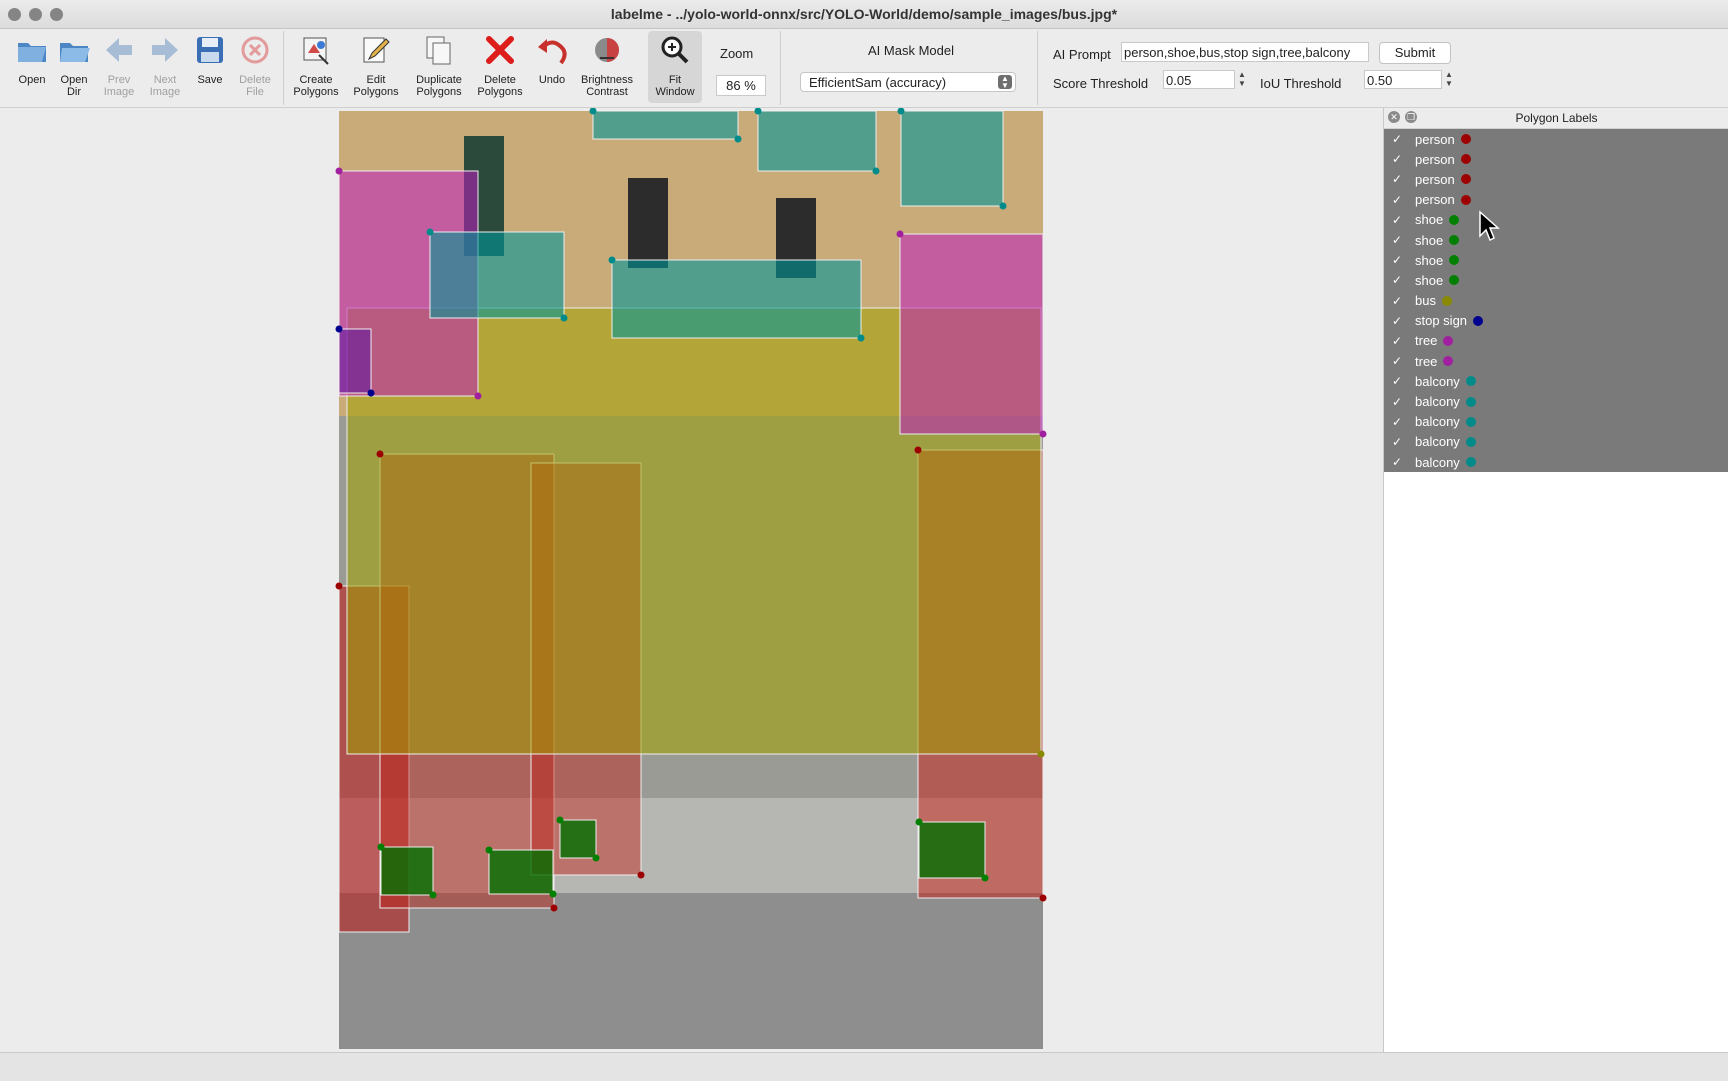 The image size is (1728, 1081). I want to click on polygon-label-item: ✓ bus, so click(1556, 301).